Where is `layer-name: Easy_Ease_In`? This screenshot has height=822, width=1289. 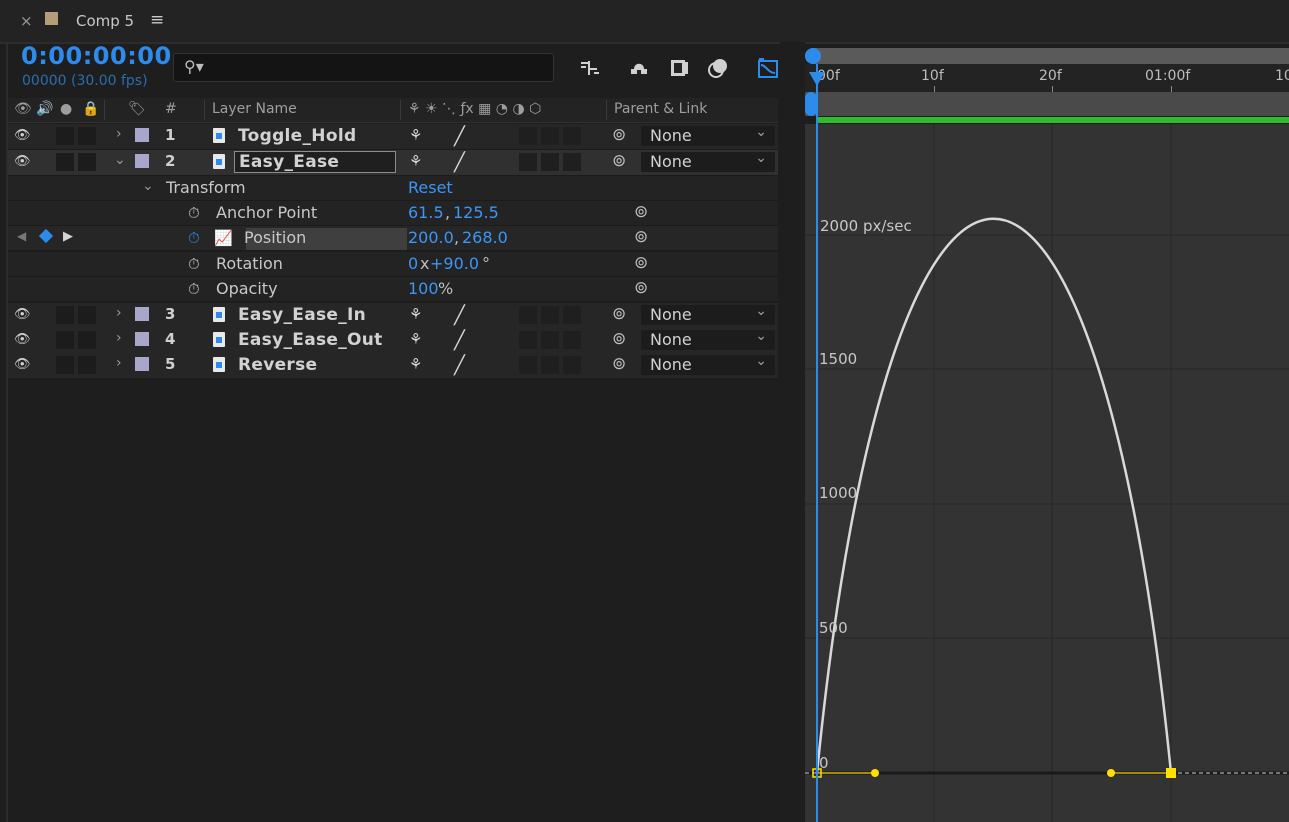 layer-name: Easy_Ease_In is located at coordinates (302, 315).